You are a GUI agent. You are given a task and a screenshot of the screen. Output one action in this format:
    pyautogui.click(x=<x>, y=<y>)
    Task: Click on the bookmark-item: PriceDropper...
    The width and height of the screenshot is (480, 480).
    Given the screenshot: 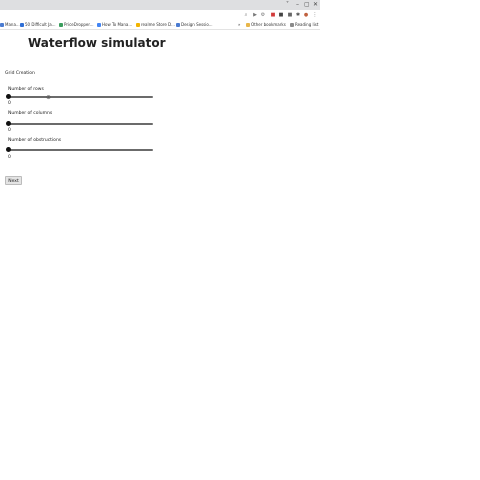 What is the action you would take?
    pyautogui.click(x=76, y=25)
    